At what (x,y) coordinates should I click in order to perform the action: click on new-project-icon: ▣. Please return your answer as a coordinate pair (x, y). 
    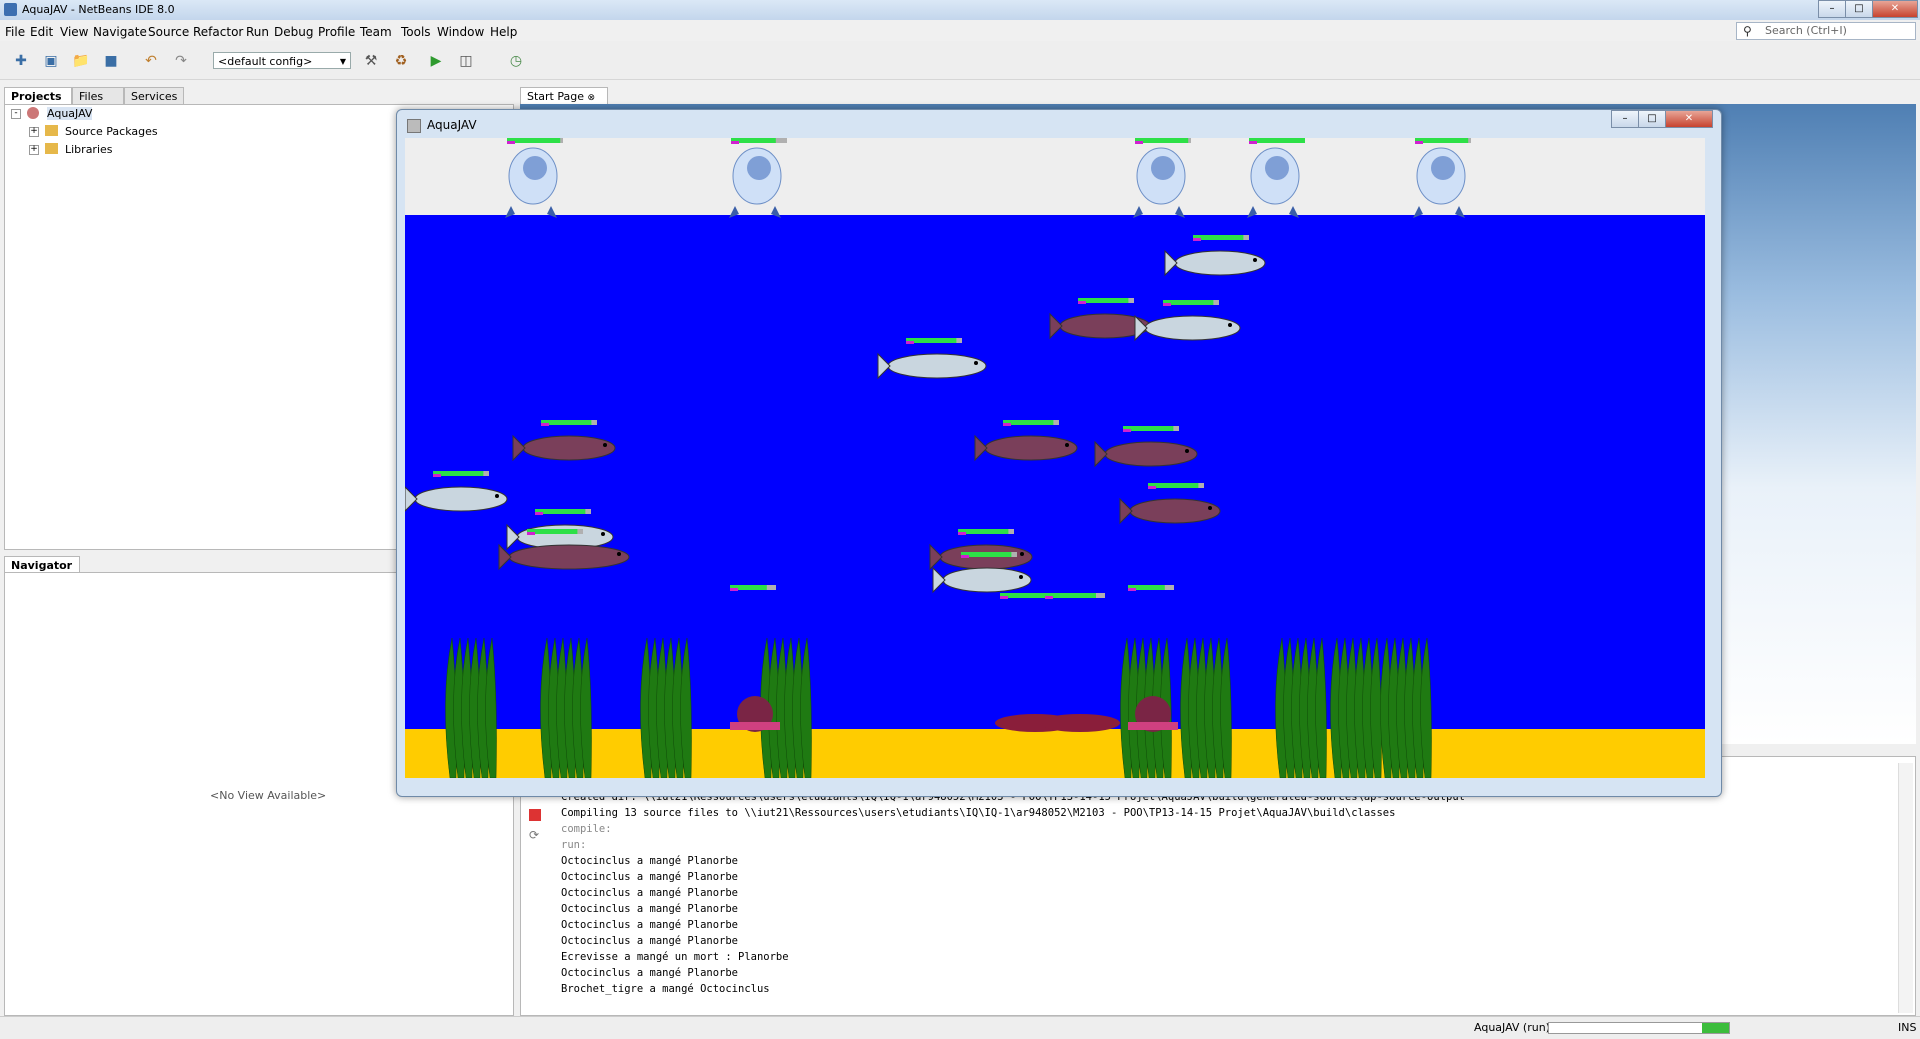
    Looking at the image, I should click on (51, 61).